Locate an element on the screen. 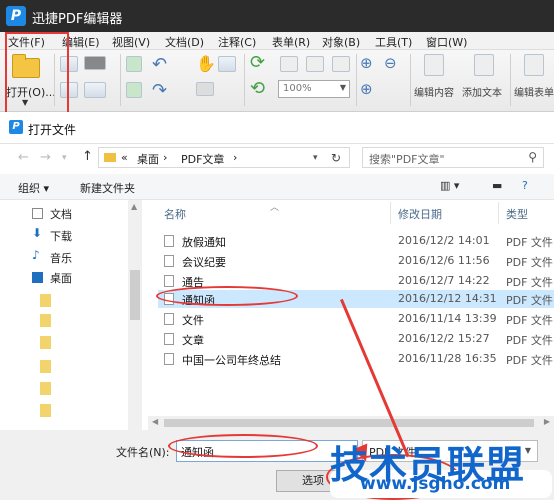 The image size is (554, 500). undo-icon: ↶ is located at coordinates (159, 64).